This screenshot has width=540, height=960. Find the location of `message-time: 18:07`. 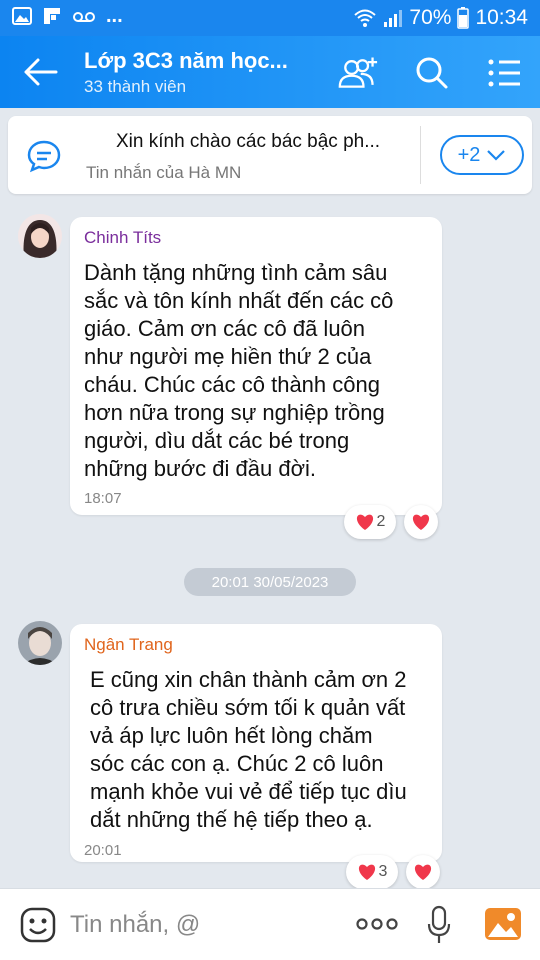

message-time: 18:07 is located at coordinates (103, 498).